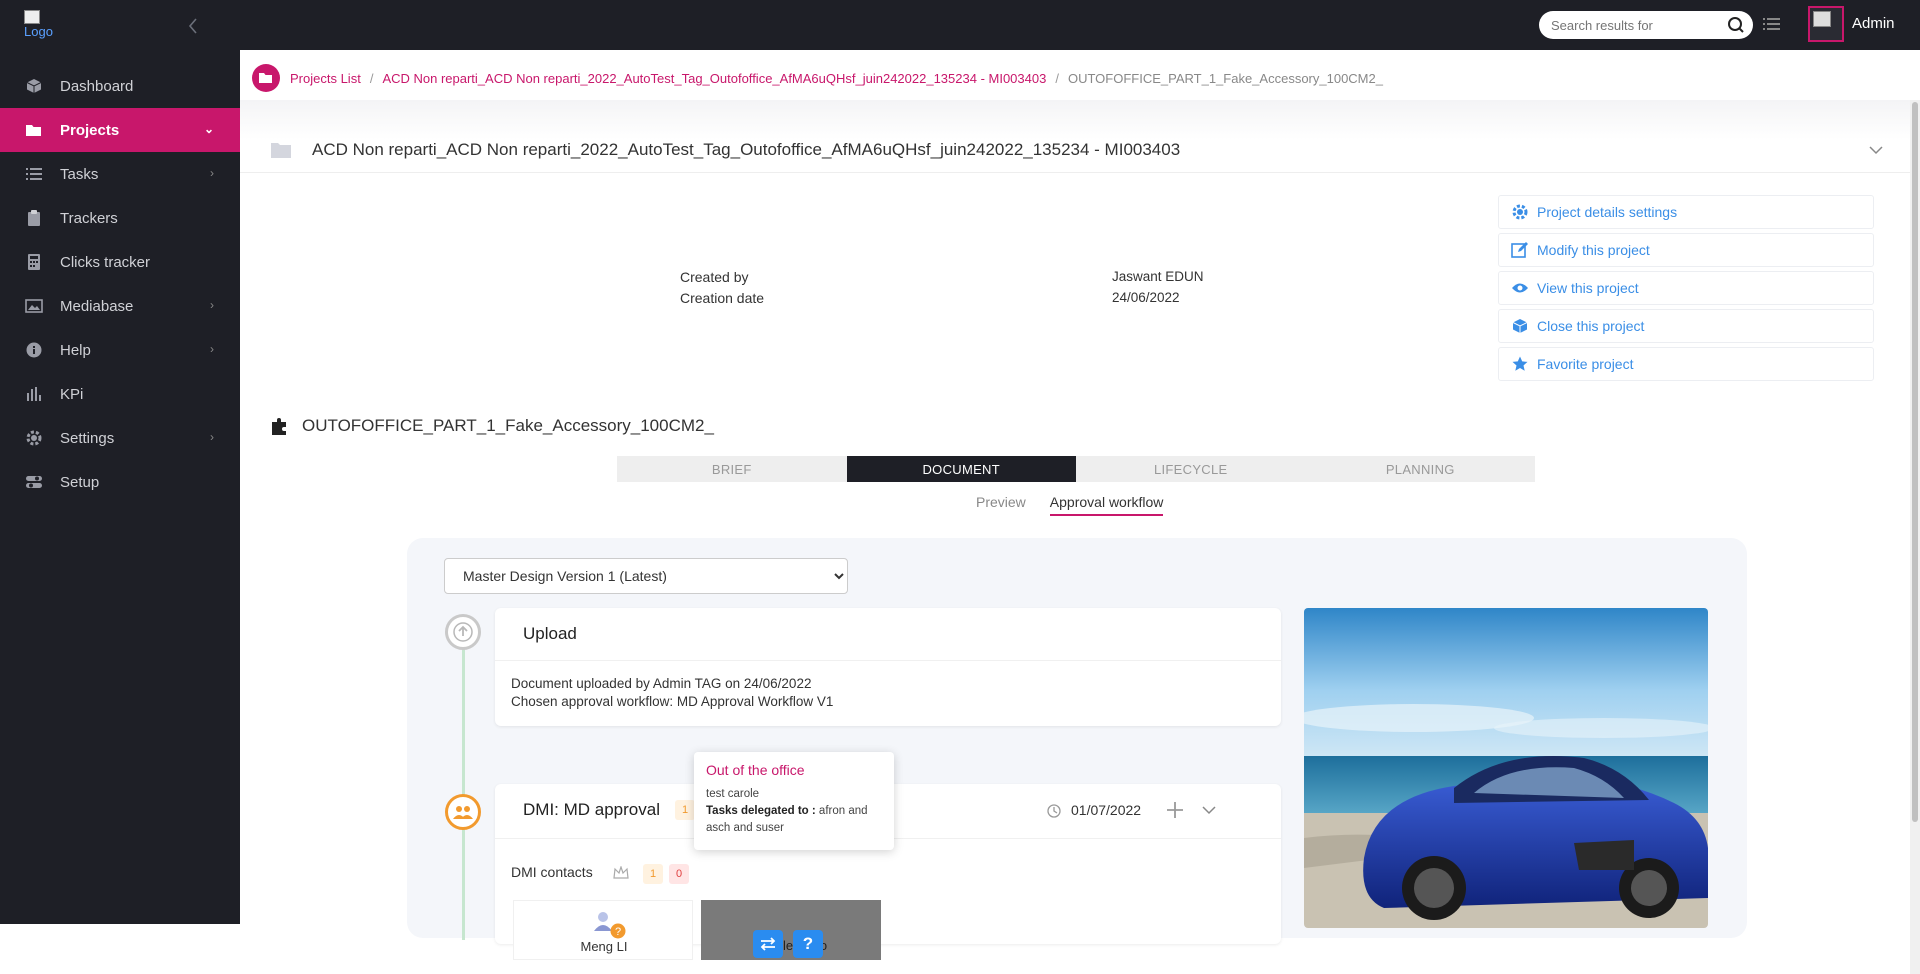 The image size is (1920, 974). I want to click on contacts-rejected-badge: 0, so click(679, 874).